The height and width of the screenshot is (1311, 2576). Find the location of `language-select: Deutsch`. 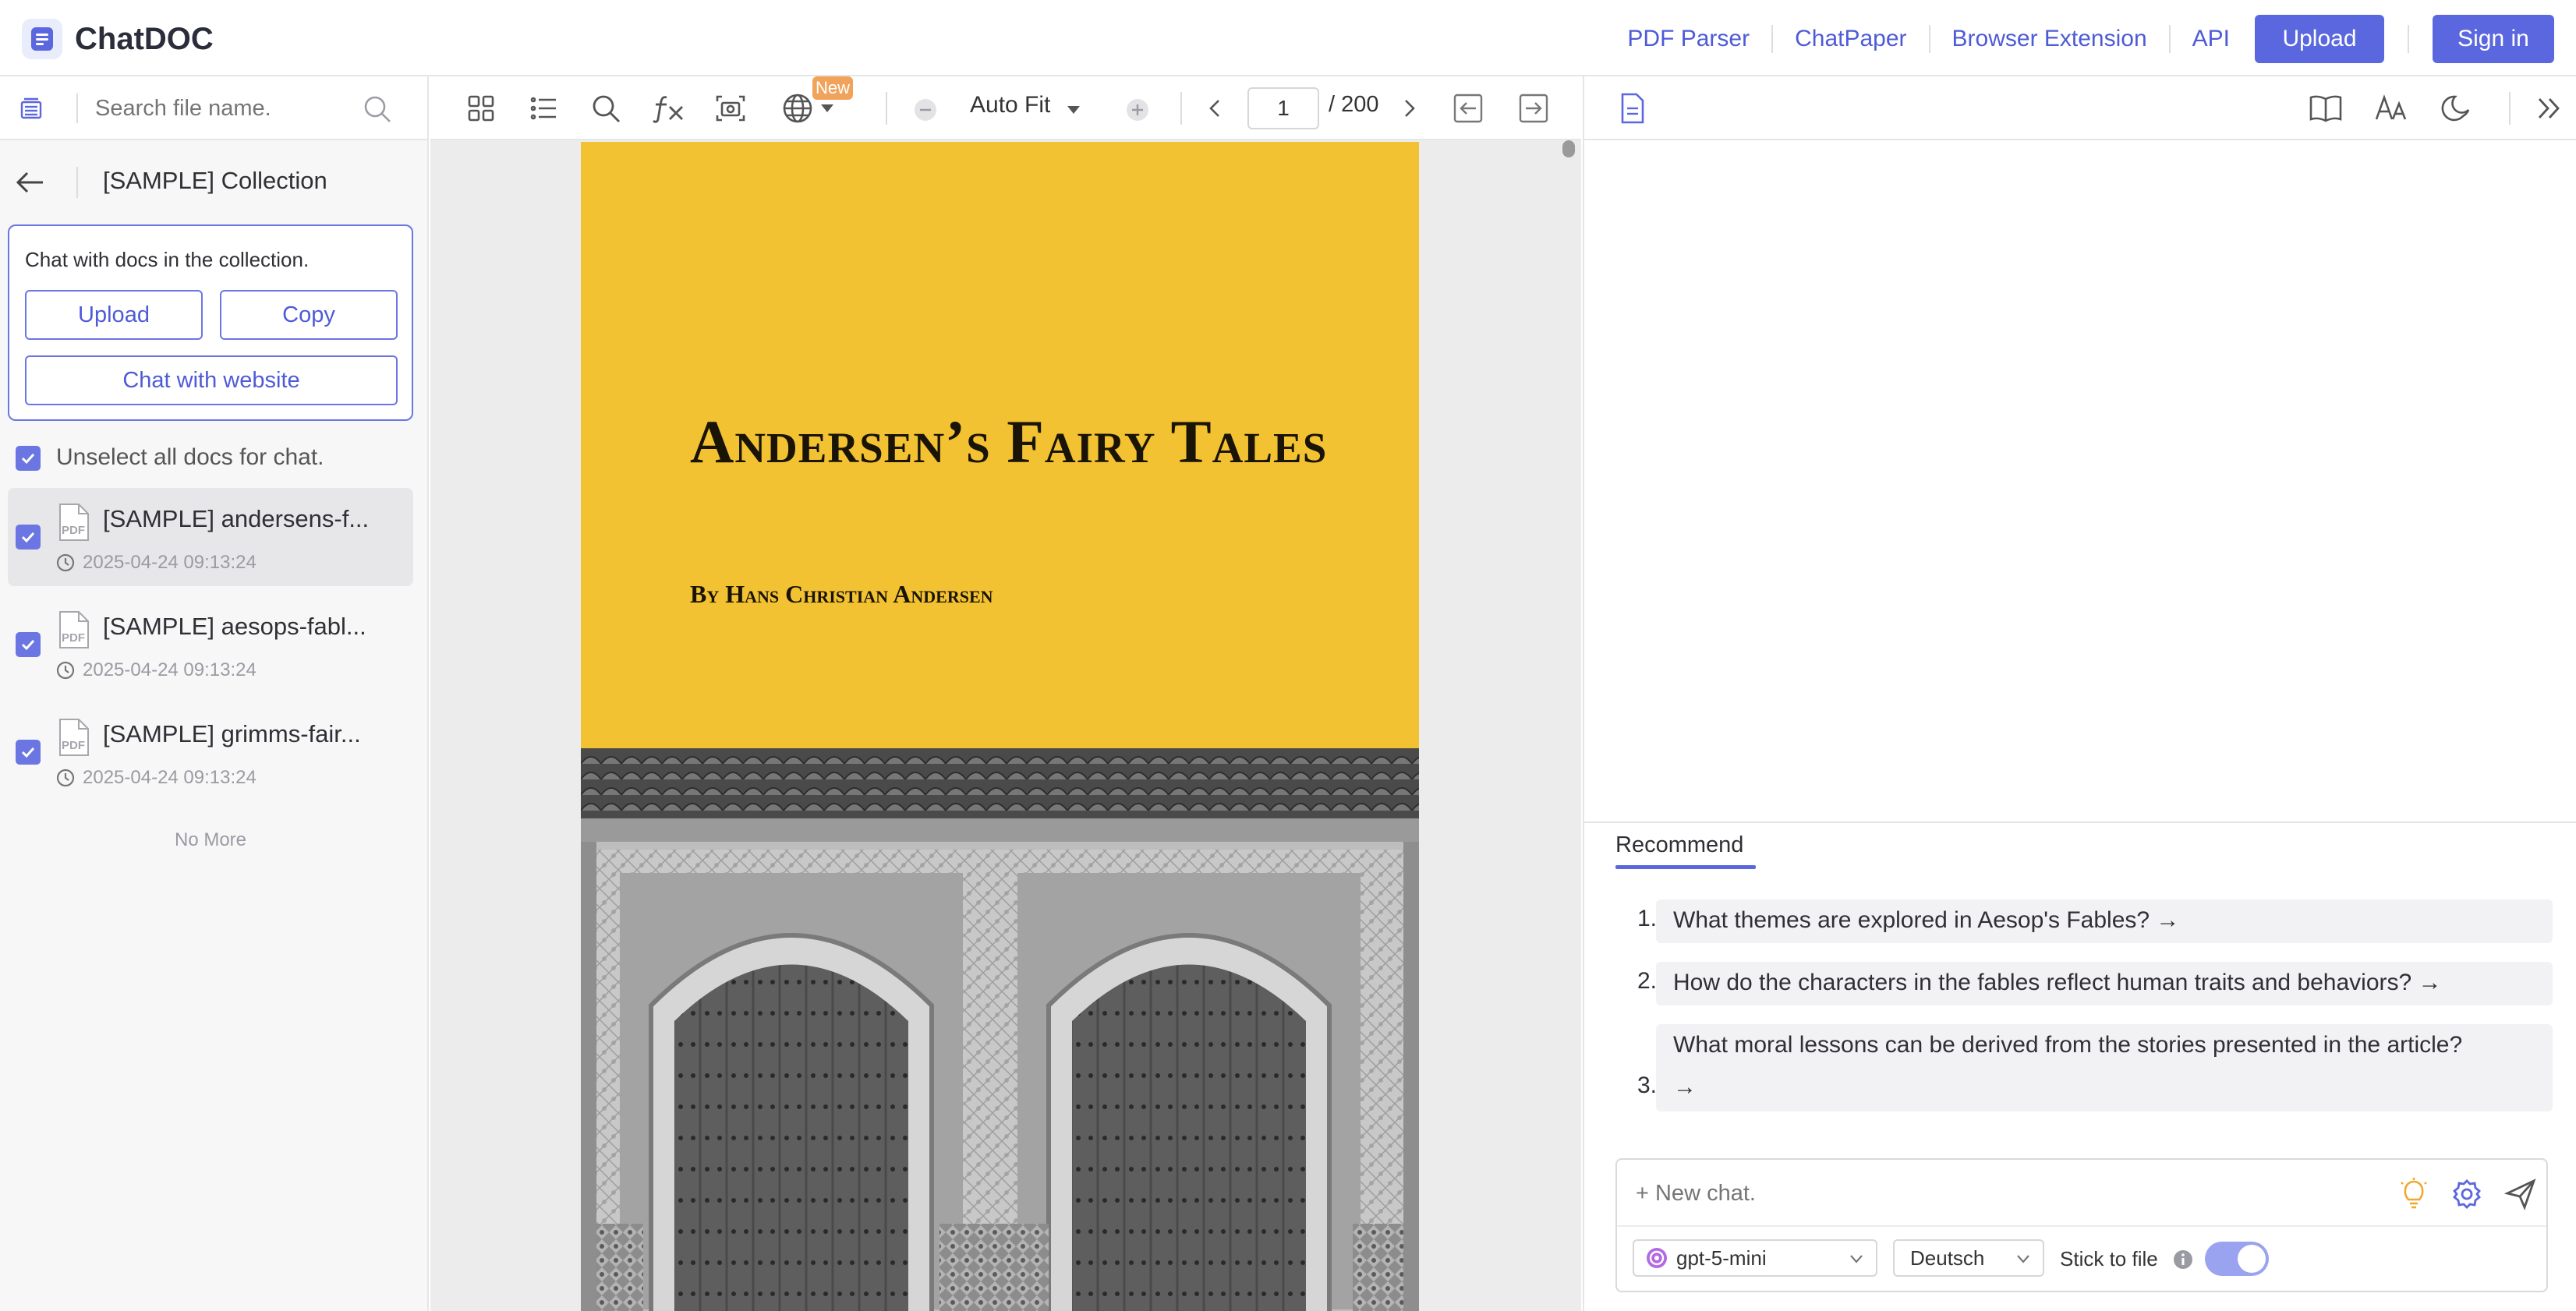

language-select: Deutsch is located at coordinates (1968, 1258).